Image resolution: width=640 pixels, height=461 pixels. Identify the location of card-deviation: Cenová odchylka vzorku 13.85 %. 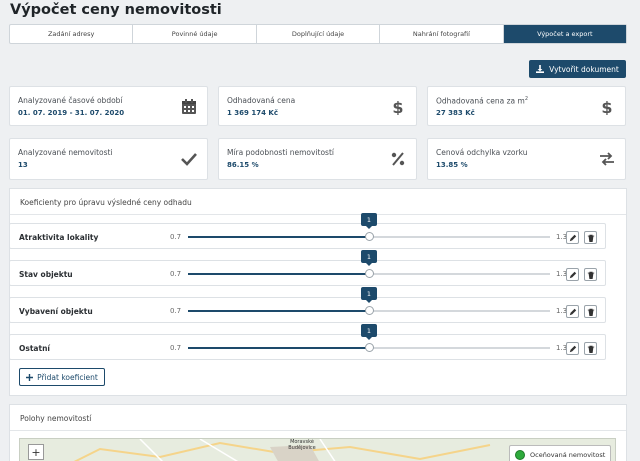
(526, 159).